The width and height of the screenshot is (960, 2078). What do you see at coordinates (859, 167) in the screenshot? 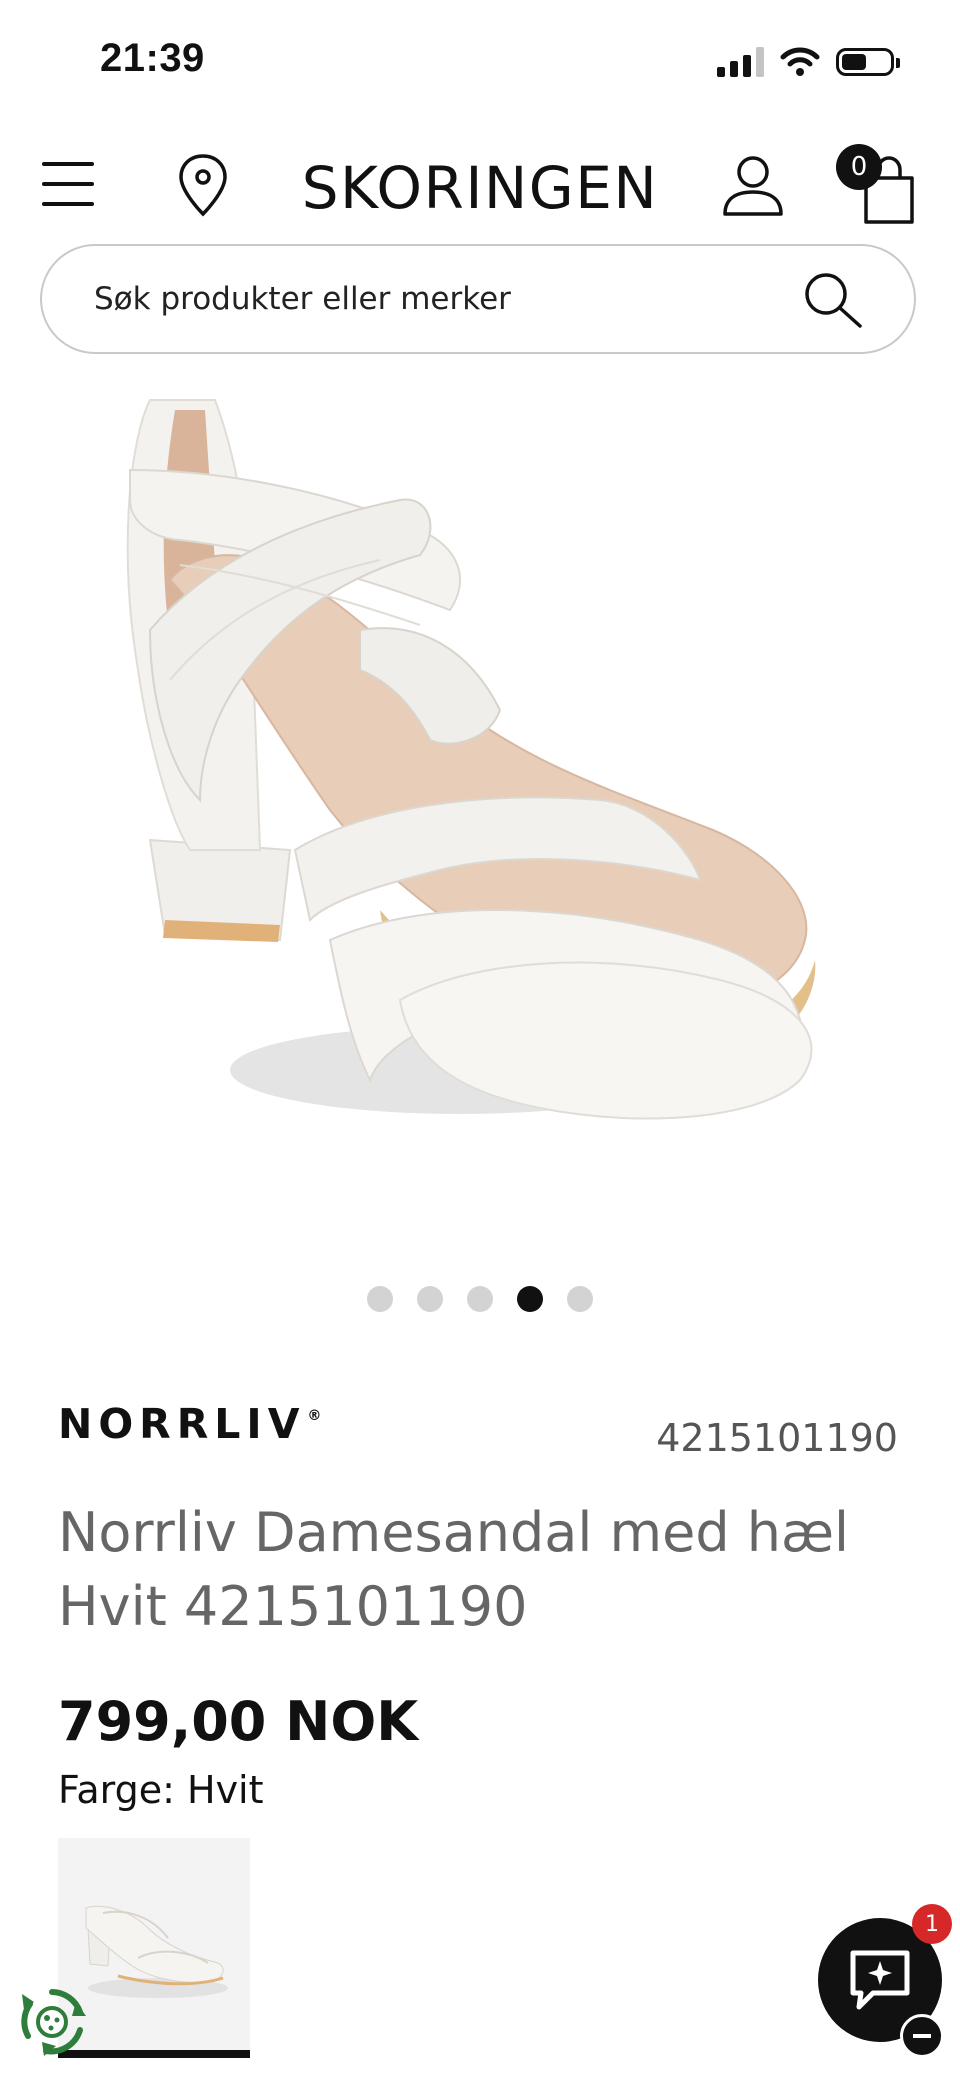
I see `cart-count-badge: 0` at bounding box center [859, 167].